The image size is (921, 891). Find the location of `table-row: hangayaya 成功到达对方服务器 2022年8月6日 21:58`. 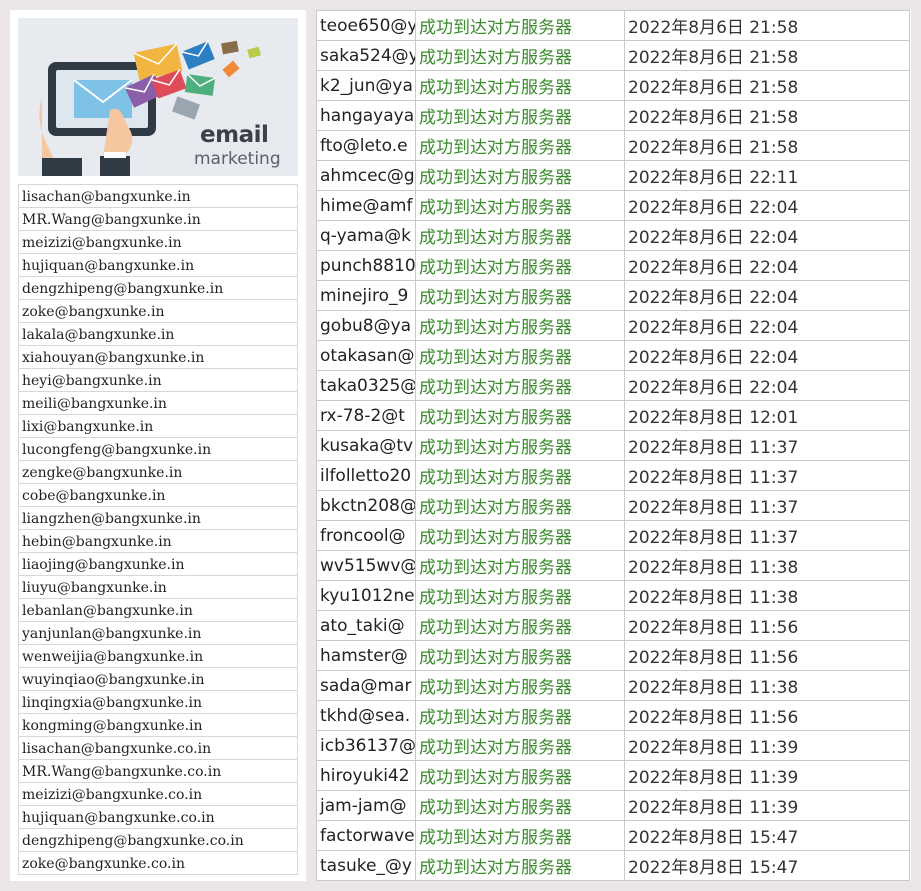

table-row: hangayaya 成功到达对方服务器 2022年8月6日 21:58 is located at coordinates (613, 115).